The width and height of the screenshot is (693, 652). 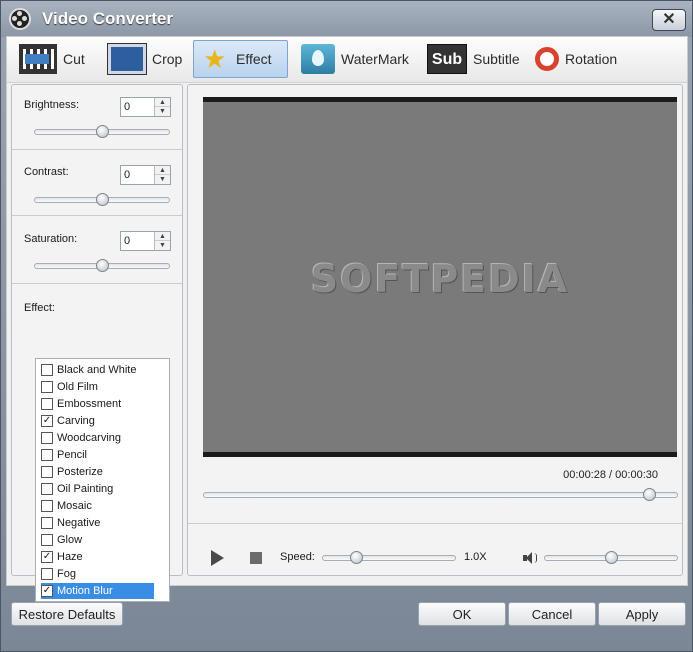 I want to click on effect-item: Oil Painting, so click(x=79, y=489).